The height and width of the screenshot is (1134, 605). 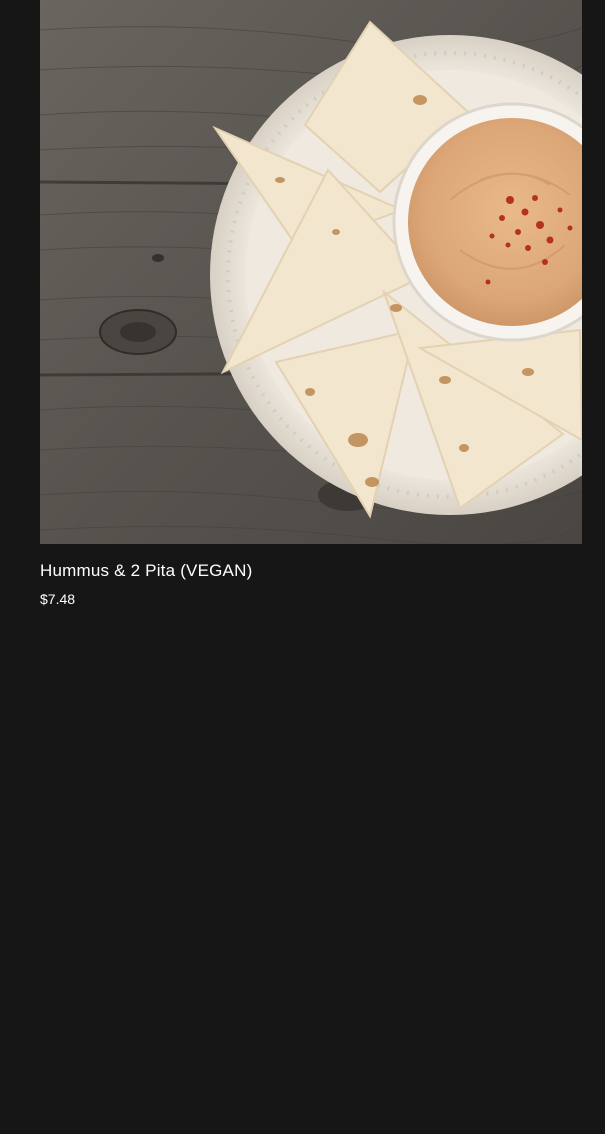 What do you see at coordinates (58, 599) in the screenshot?
I see `product-price: $7.48` at bounding box center [58, 599].